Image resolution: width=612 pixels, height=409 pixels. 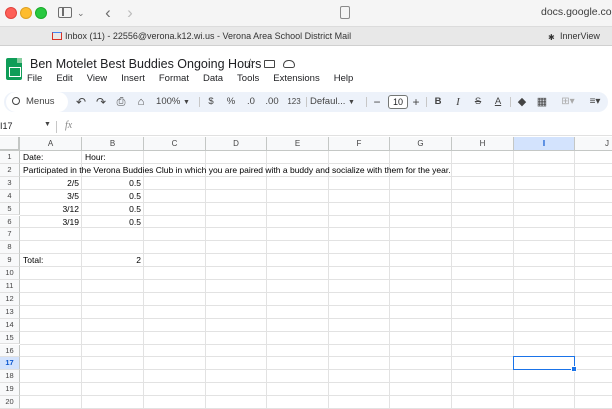 What do you see at coordinates (113, 196) in the screenshot?
I see `cell-b4: 0.5` at bounding box center [113, 196].